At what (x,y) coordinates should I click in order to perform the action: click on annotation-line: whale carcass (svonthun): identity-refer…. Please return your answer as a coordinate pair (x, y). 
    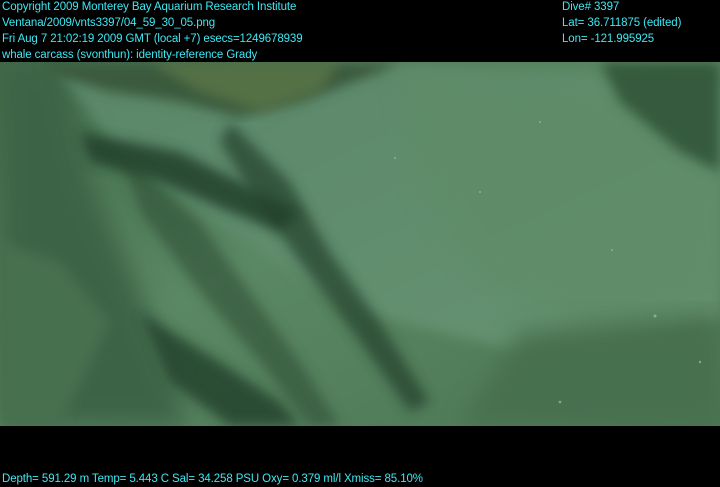
    Looking at the image, I should click on (130, 55).